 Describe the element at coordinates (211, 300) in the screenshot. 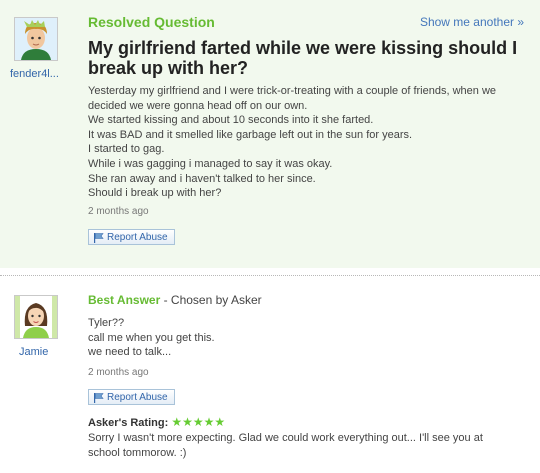

I see `chosen-by-label: - Chosen by Asker` at that location.